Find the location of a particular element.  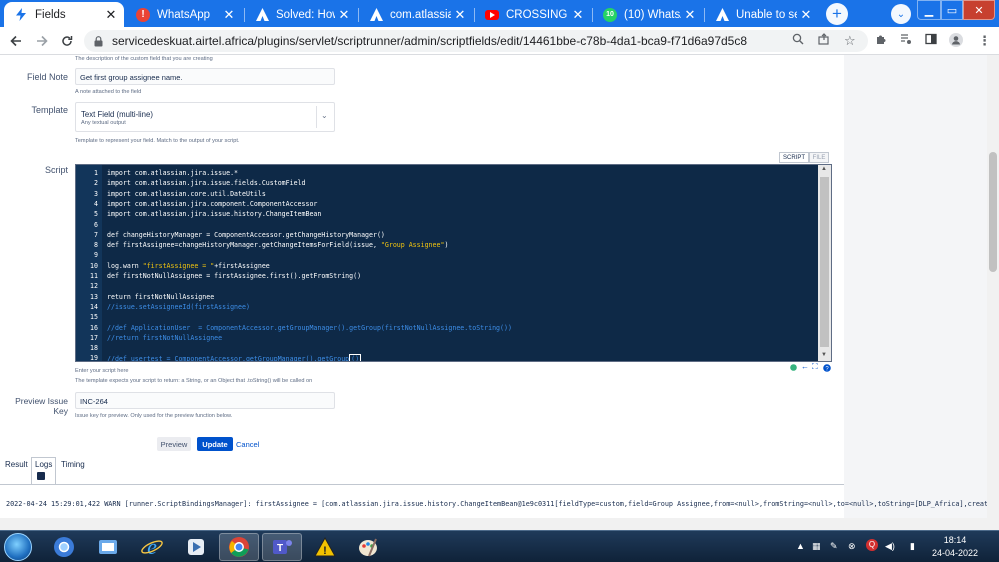

maximize-button: ▭ is located at coordinates (952, 10).